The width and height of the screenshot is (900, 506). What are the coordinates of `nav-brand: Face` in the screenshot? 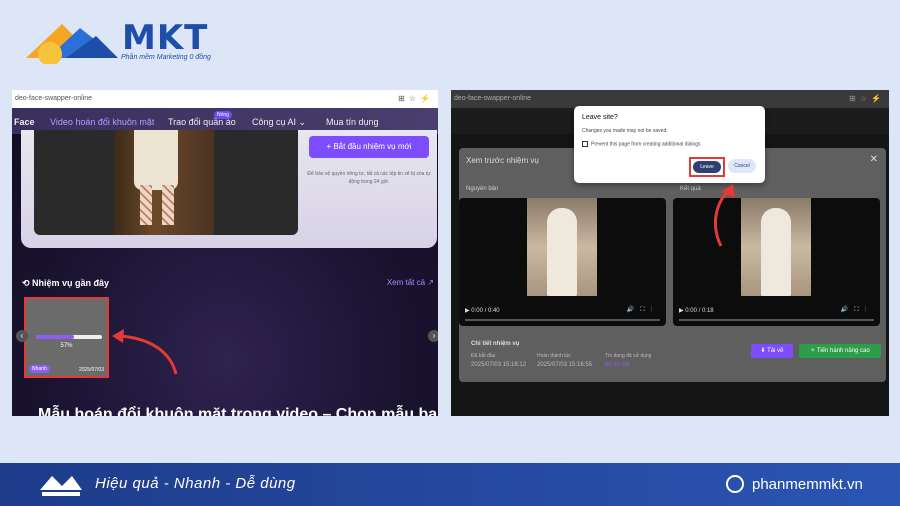 It's located at (24, 122).